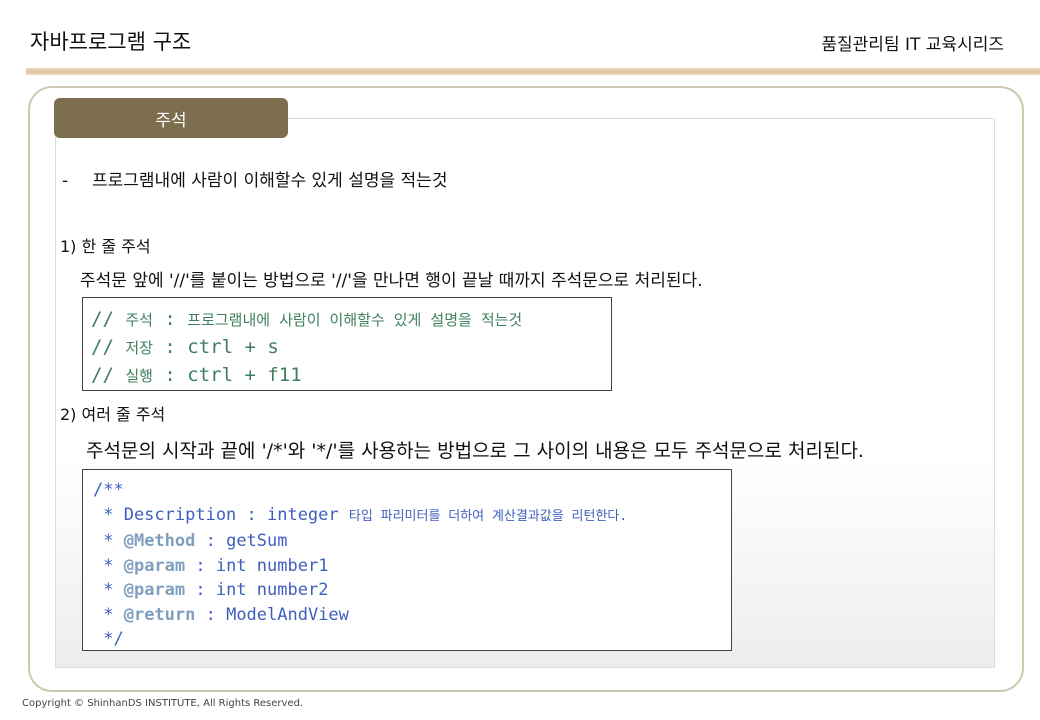  What do you see at coordinates (108, 490) in the screenshot?
I see `code-line: /**` at bounding box center [108, 490].